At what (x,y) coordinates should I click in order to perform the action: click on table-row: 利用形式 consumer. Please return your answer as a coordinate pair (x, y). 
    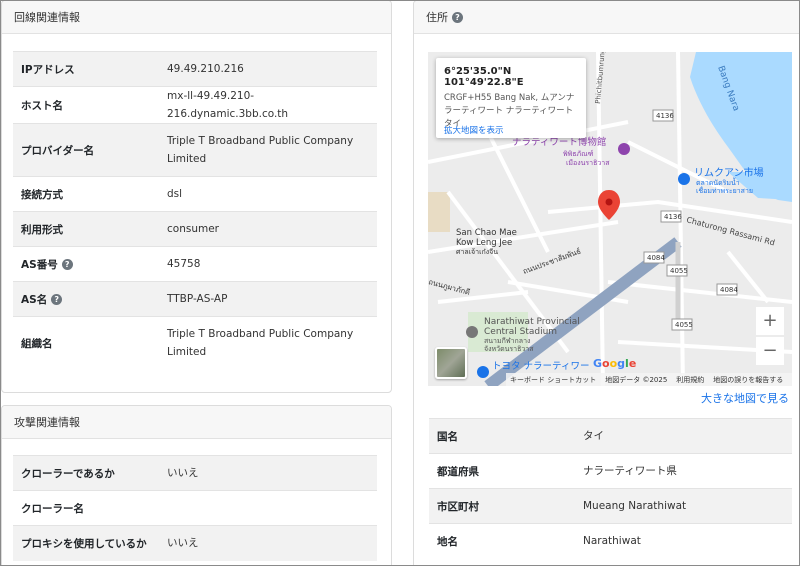
    Looking at the image, I should click on (195, 229).